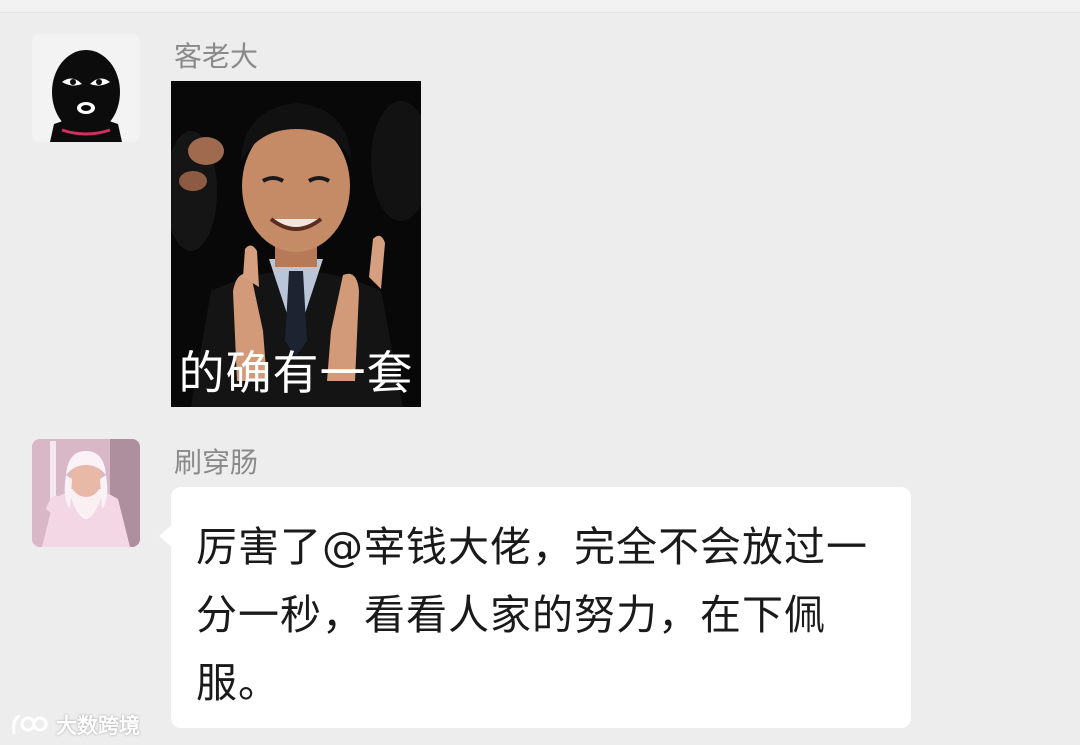  I want to click on watermark: 大数跨境, so click(75, 725).